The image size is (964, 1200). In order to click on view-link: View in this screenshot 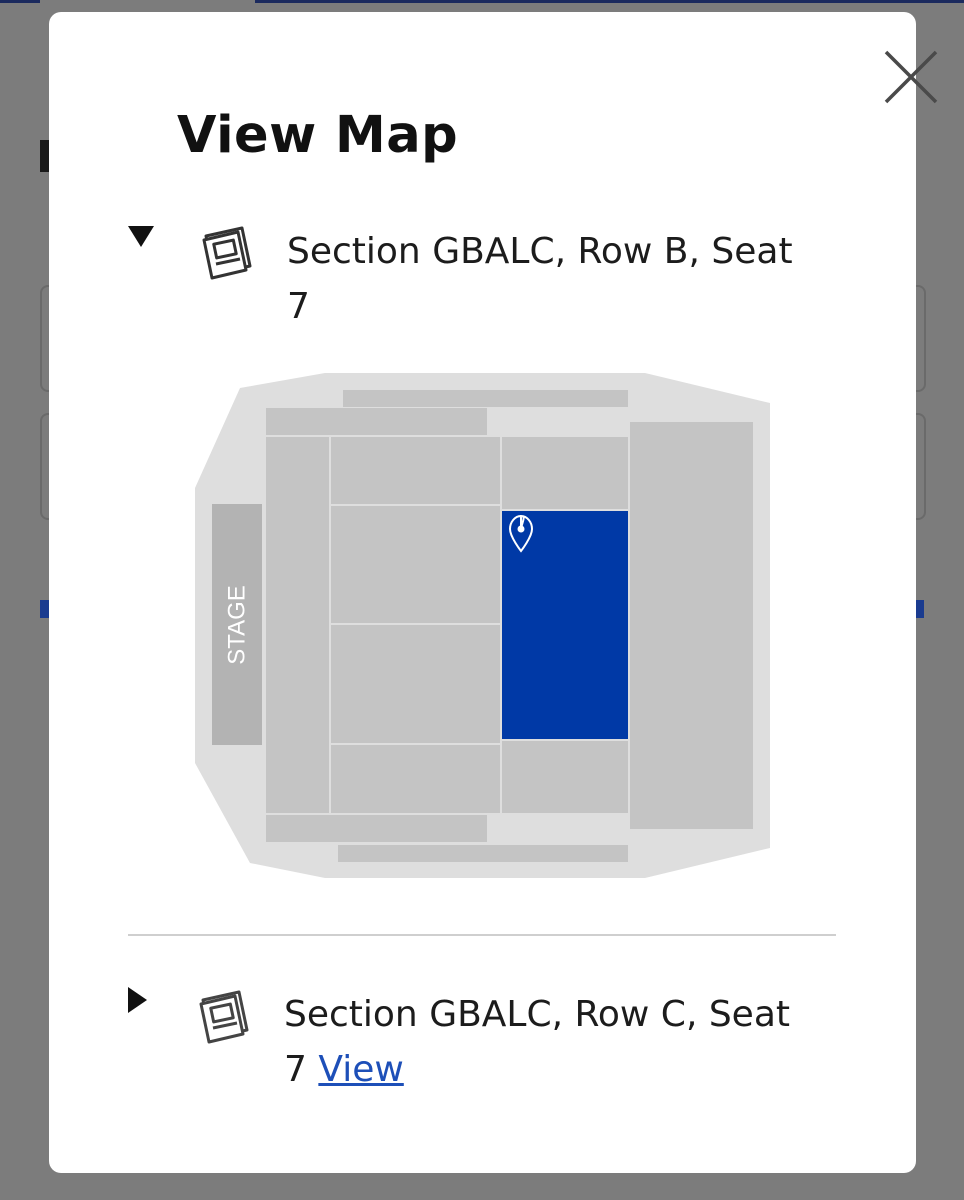, I will do `click(360, 1069)`.